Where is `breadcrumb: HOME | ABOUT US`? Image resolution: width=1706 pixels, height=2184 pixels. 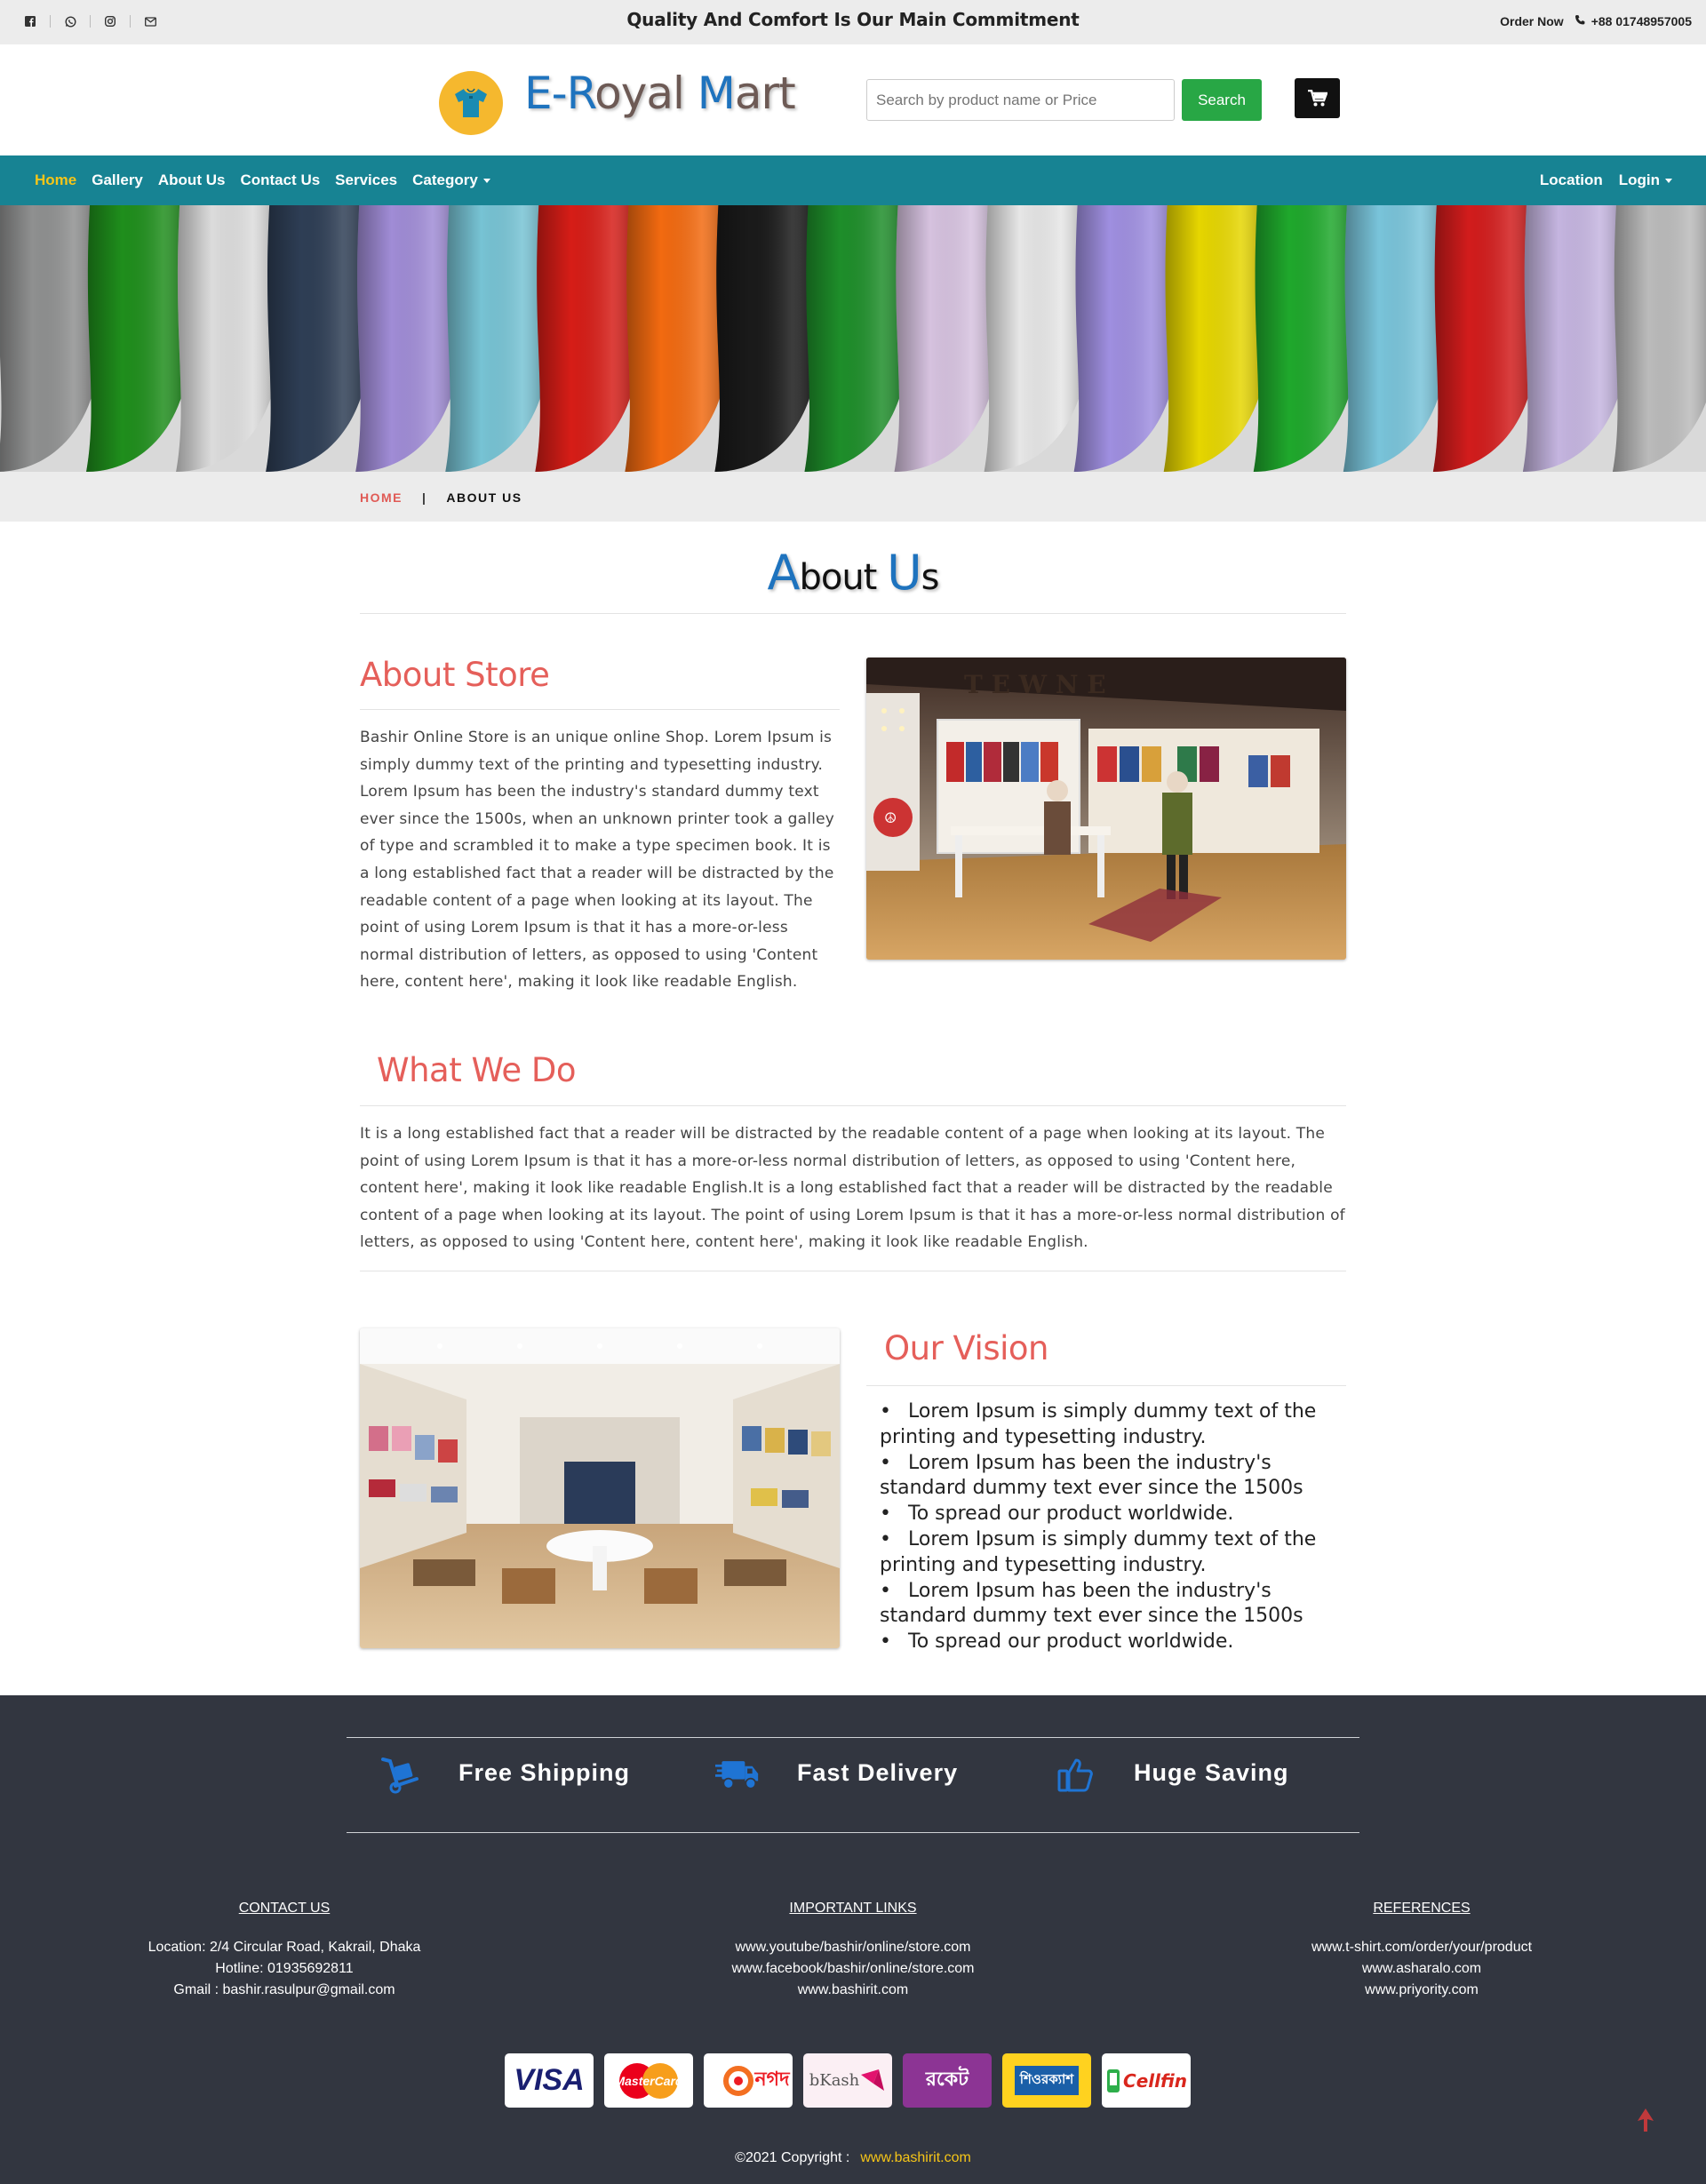
breadcrumb: HOME | ABOUT US is located at coordinates (853, 497).